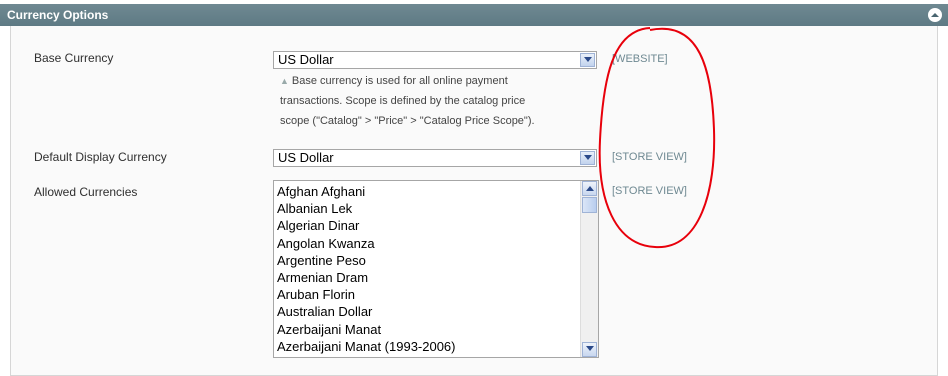 The height and width of the screenshot is (376, 948). I want to click on section-title: Currency Options, so click(58, 15).